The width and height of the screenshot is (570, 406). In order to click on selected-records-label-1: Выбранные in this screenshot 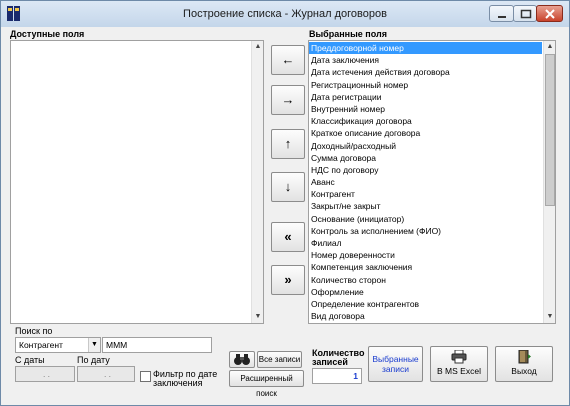, I will do `click(395, 359)`.